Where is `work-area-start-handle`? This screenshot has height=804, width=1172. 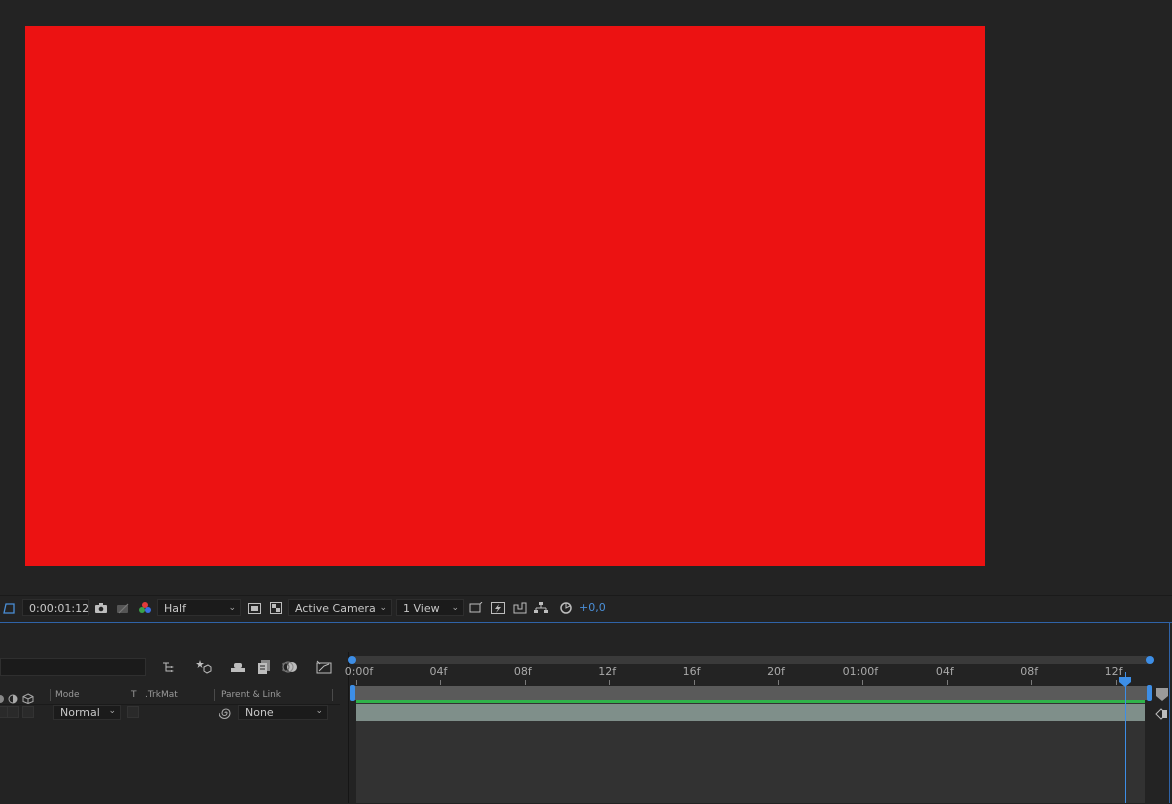 work-area-start-handle is located at coordinates (352, 693).